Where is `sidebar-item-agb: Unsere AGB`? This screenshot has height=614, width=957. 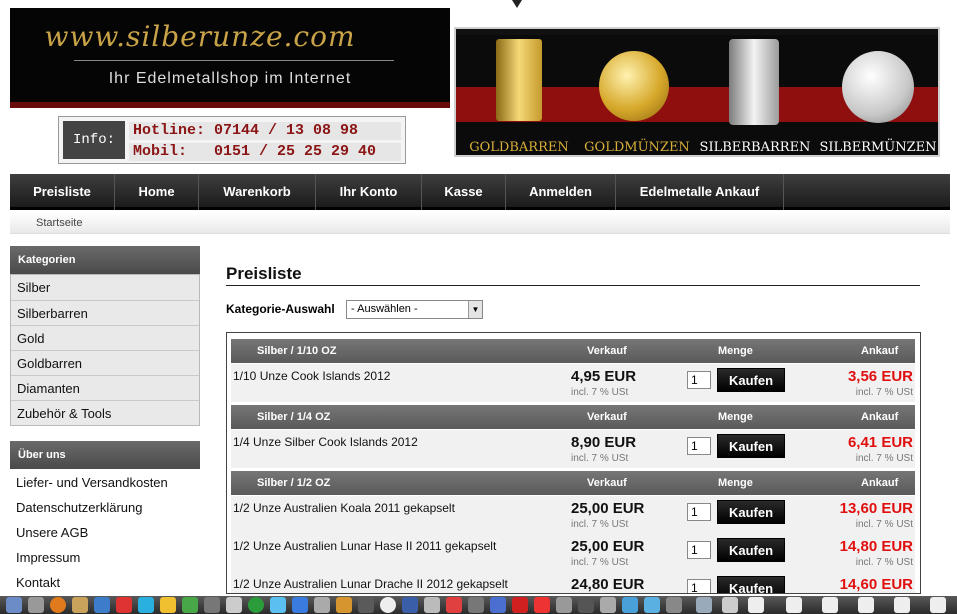
sidebar-item-agb: Unsere AGB is located at coordinates (105, 532).